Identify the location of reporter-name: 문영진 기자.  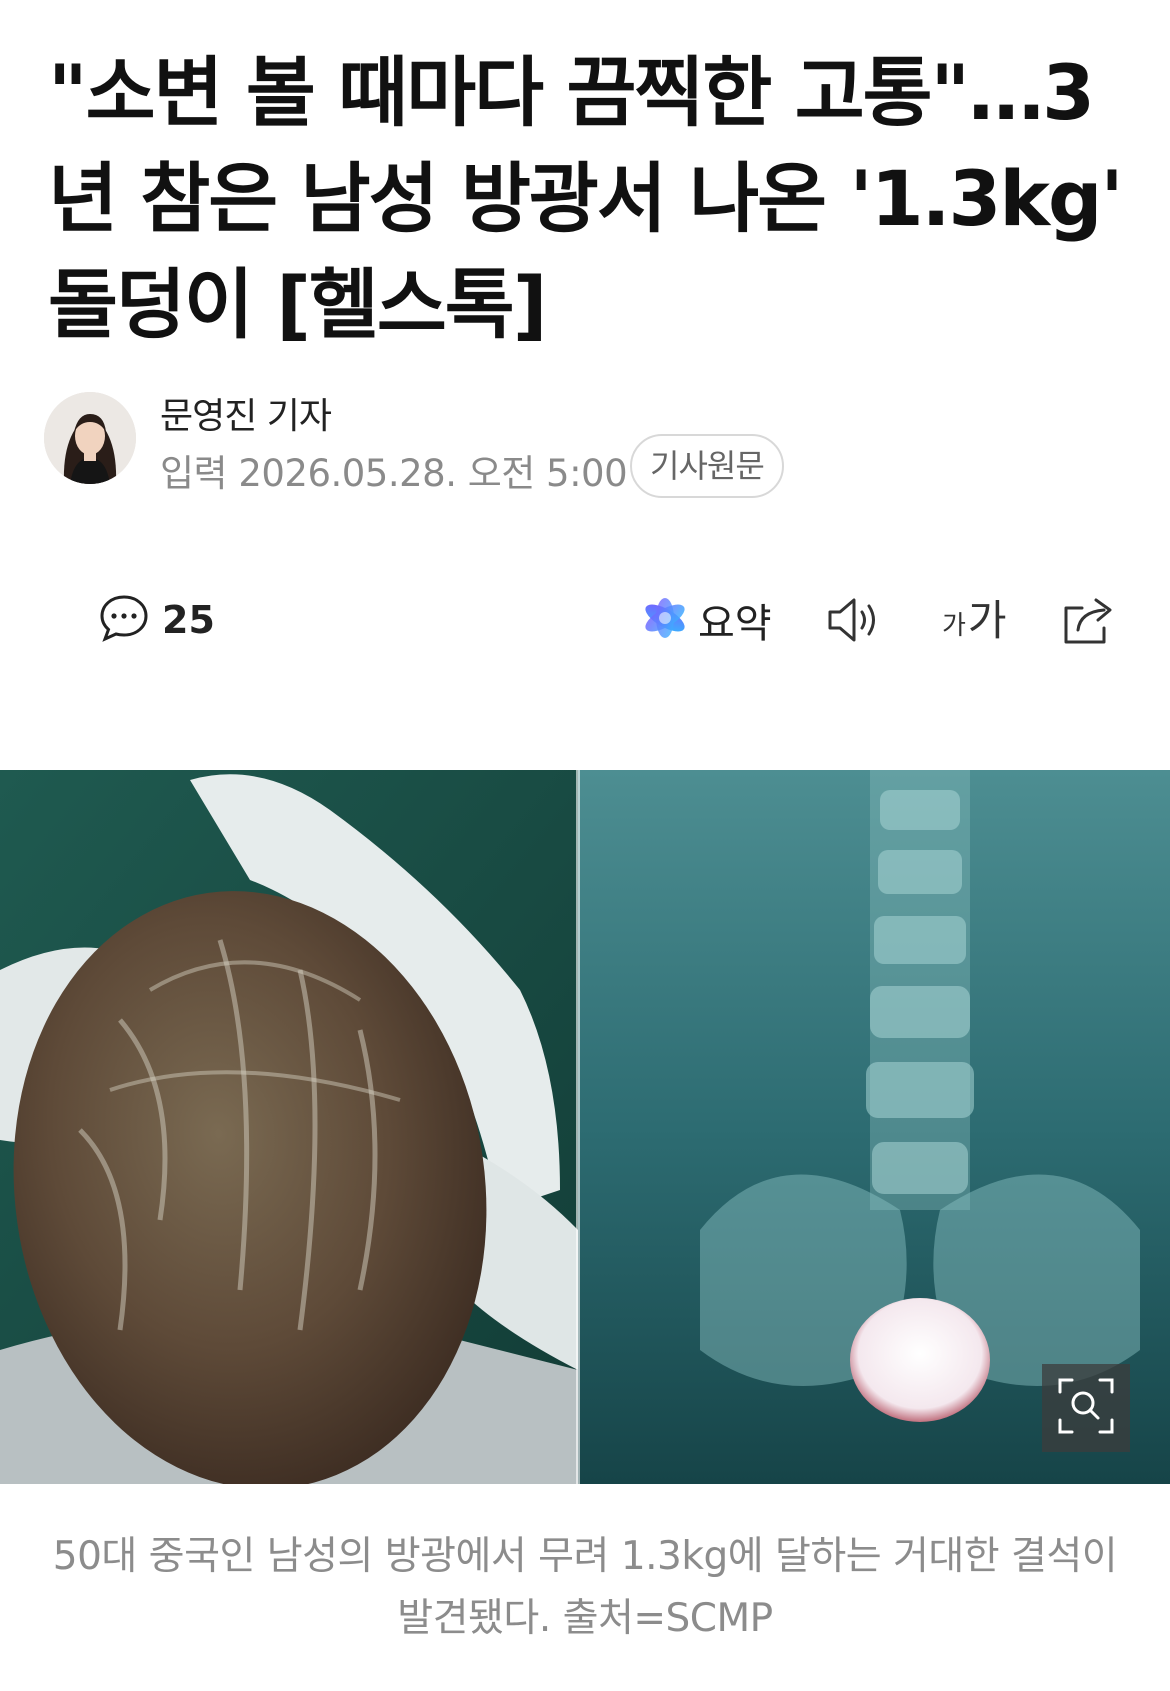
(246, 413).